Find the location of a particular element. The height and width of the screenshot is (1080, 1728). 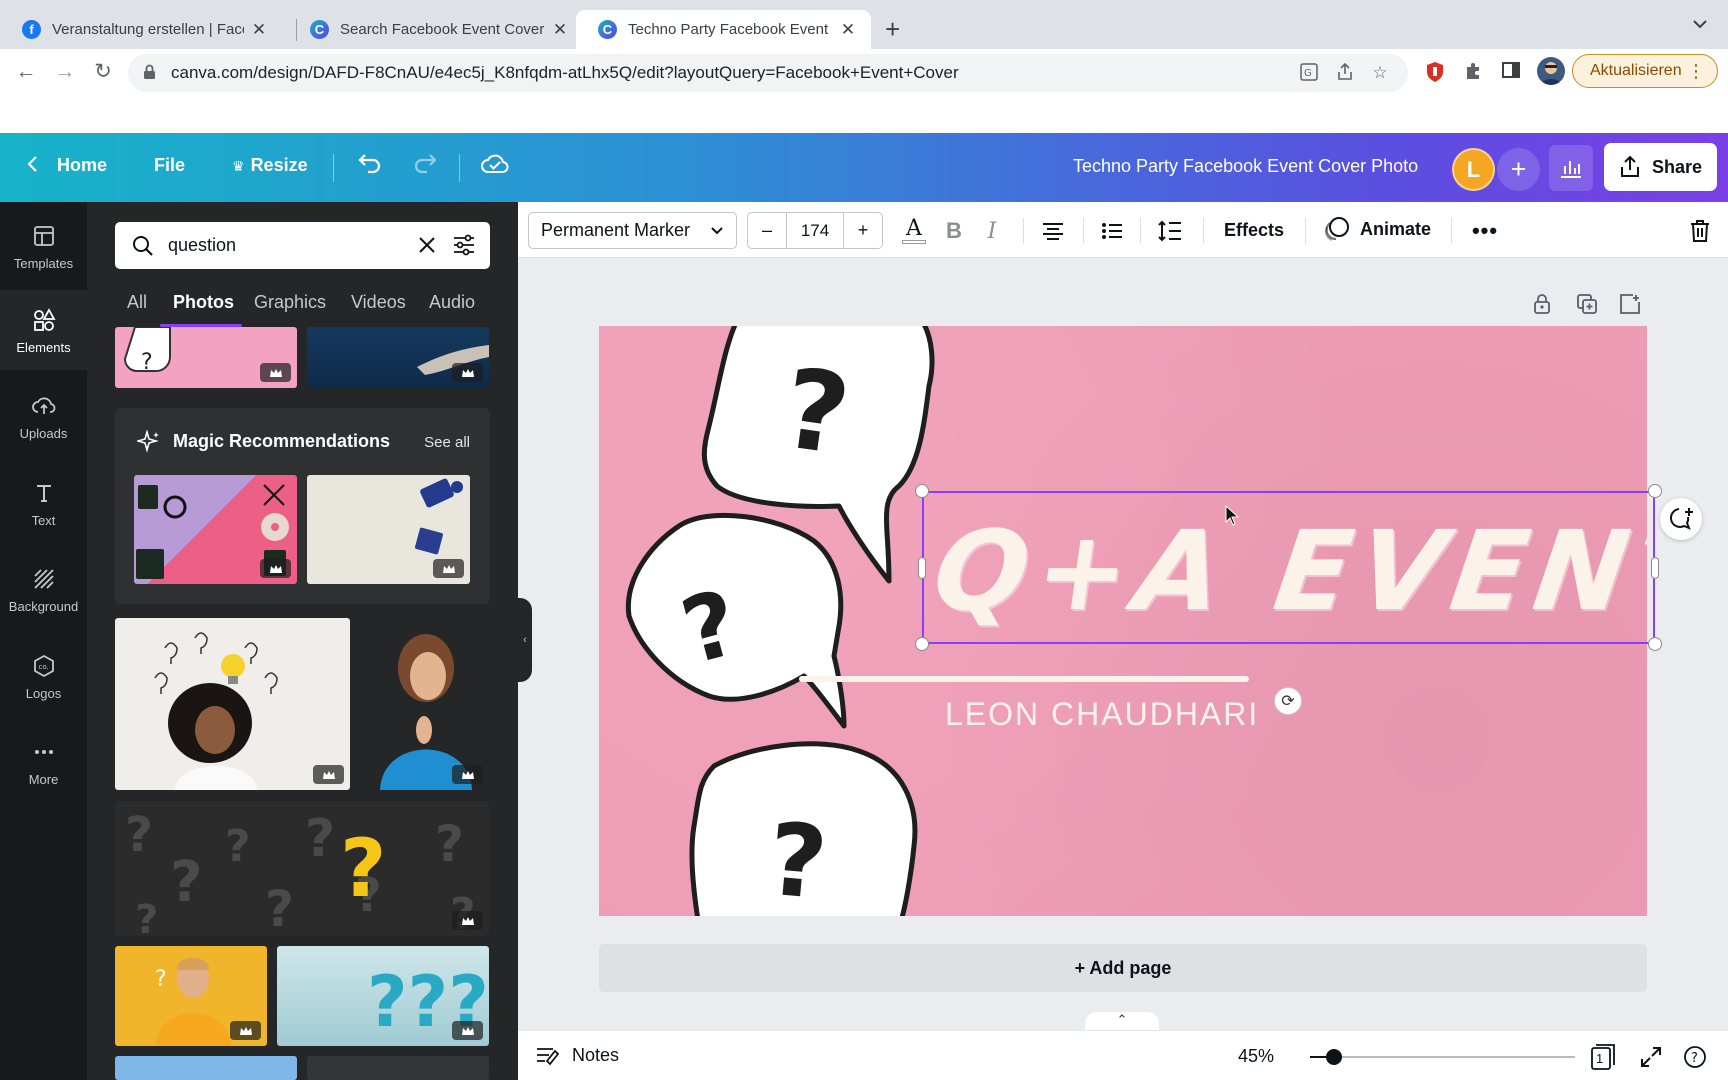

insights-button is located at coordinates (1571, 168).